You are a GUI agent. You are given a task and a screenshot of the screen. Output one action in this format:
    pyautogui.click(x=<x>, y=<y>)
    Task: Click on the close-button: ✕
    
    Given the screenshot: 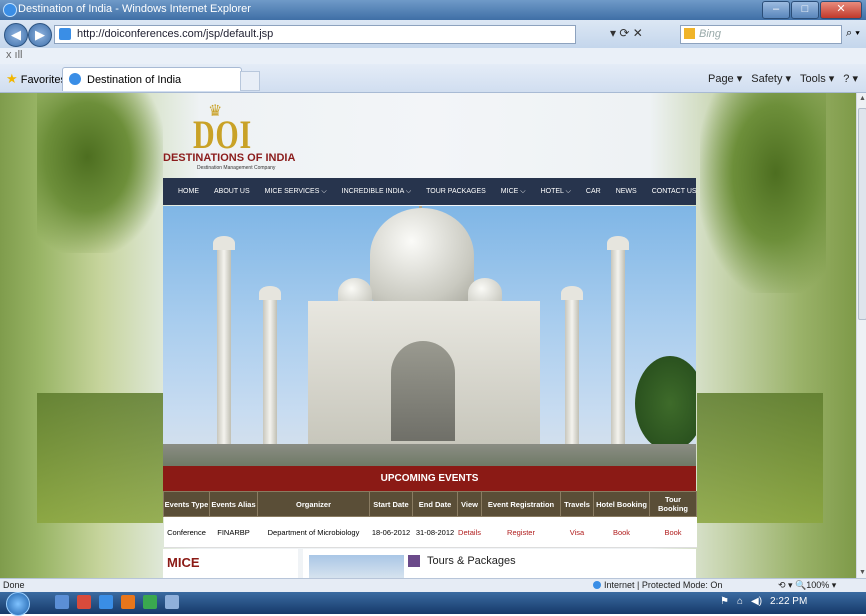 What is the action you would take?
    pyautogui.click(x=841, y=10)
    